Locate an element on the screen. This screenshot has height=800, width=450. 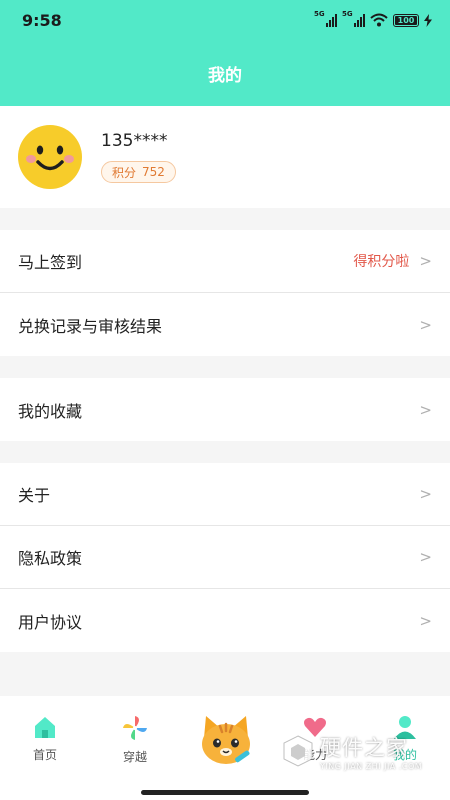
site-watermark: 硬件之家 YING JIAN ZHI JIA .COM is located at coordinates (358, 751).